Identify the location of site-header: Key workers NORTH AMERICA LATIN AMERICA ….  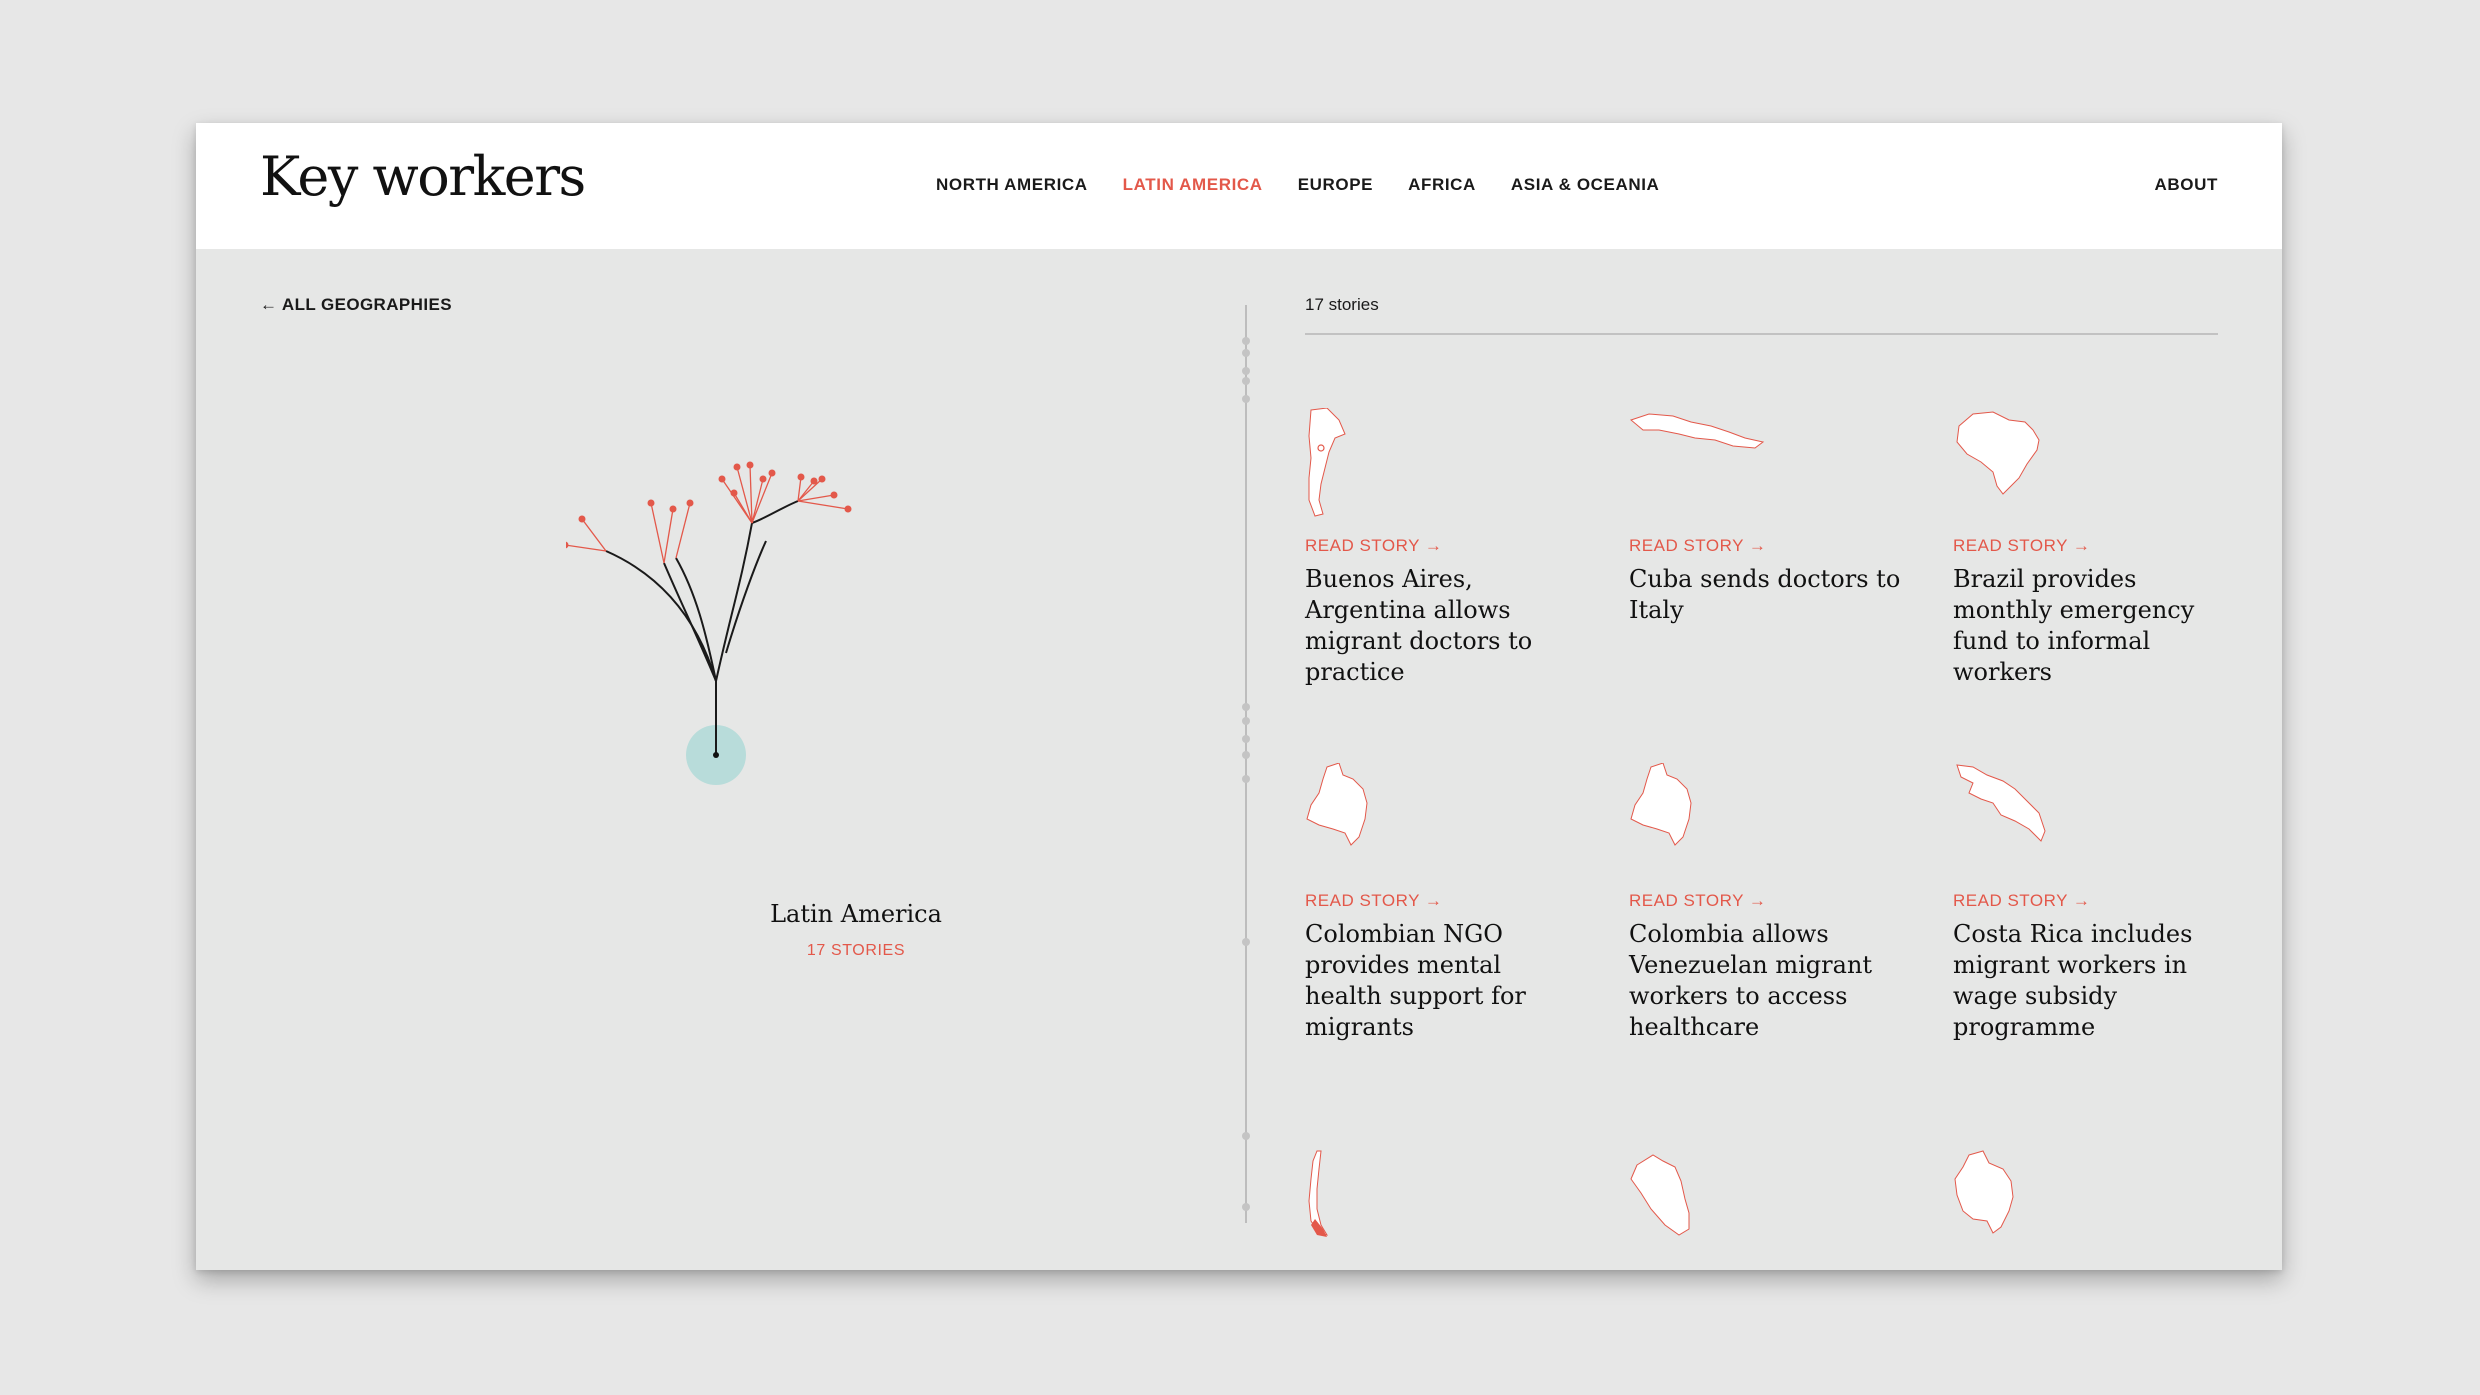
(1239, 186).